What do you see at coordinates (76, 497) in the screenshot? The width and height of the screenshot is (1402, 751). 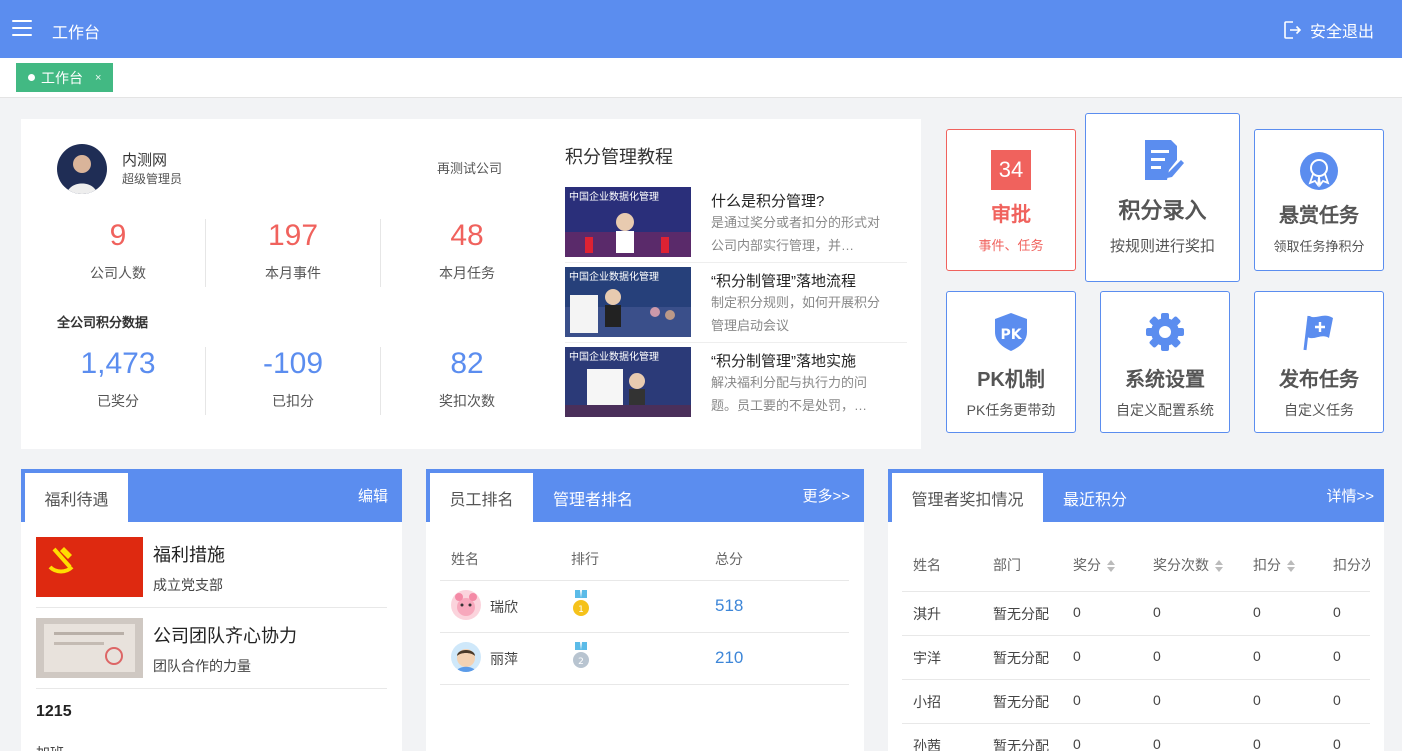 I see `tab-welfare: 福利待遇` at bounding box center [76, 497].